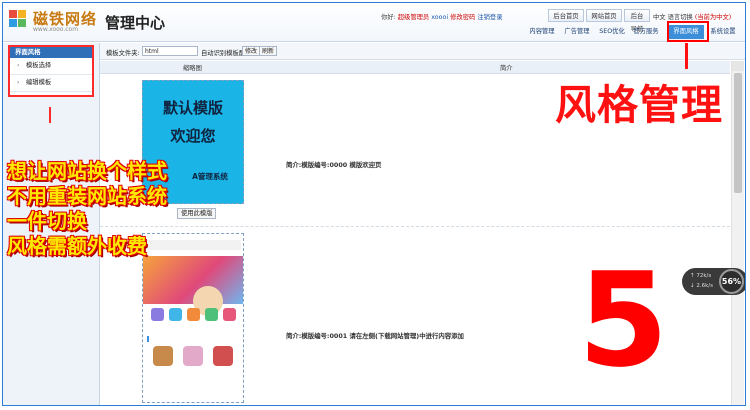 Image resolution: width=750 pixels, height=410 pixels. I want to click on template-description: 简介:模版编号:0000 模版欢迎页, so click(334, 165).